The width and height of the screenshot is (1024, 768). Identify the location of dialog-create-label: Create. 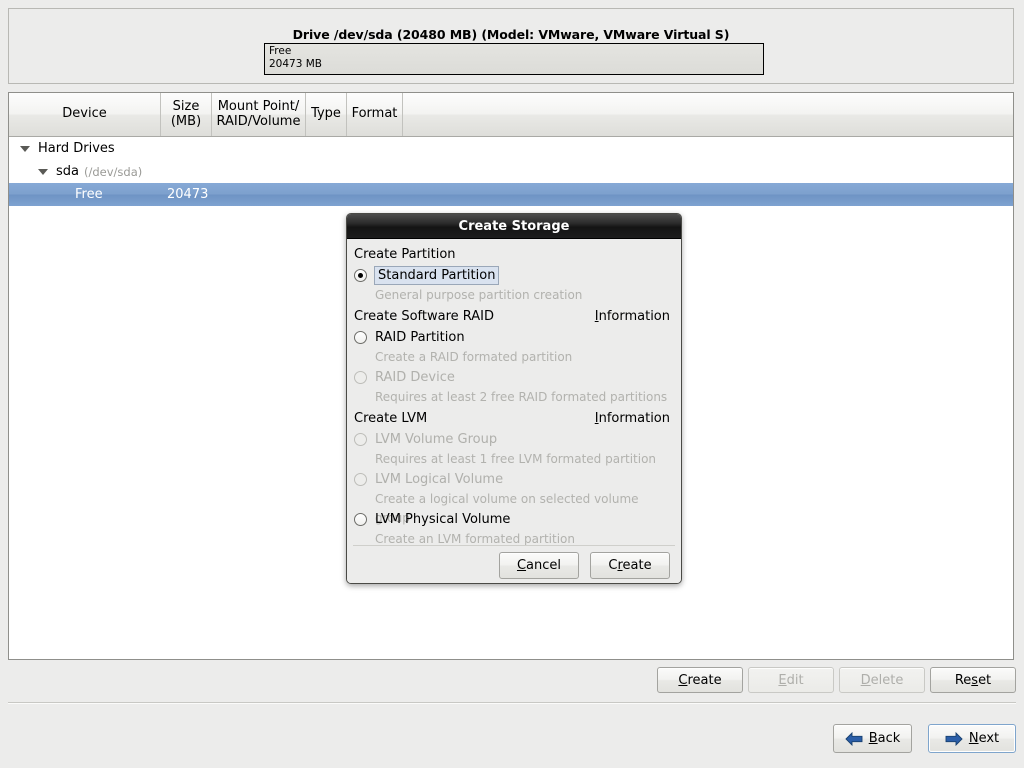
(630, 565).